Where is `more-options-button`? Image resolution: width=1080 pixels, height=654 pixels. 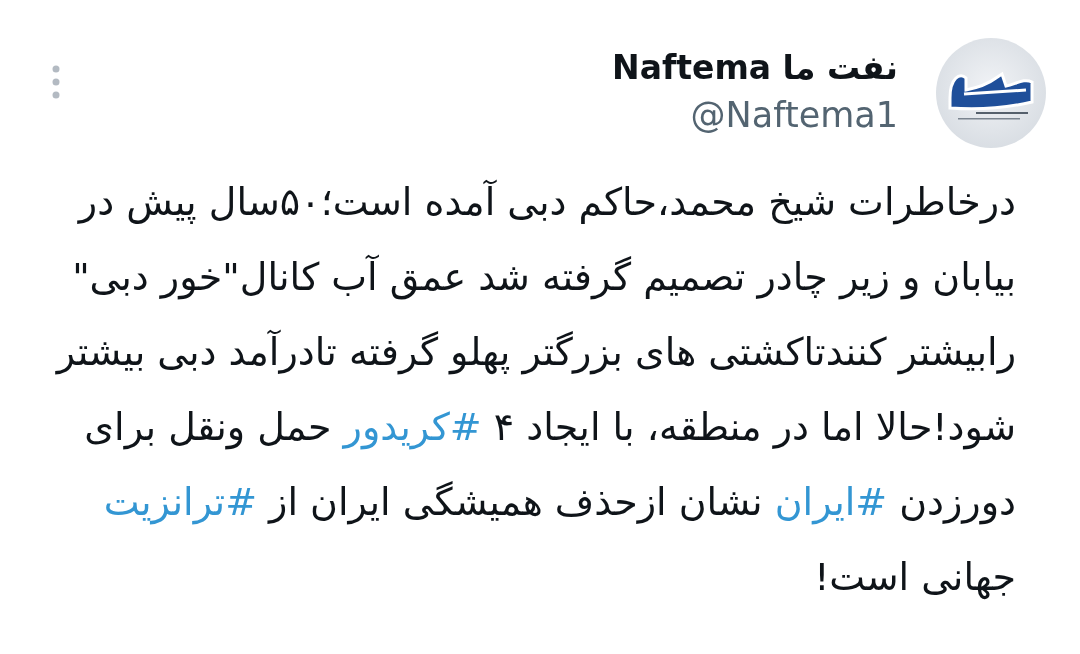 more-options-button is located at coordinates (56, 82).